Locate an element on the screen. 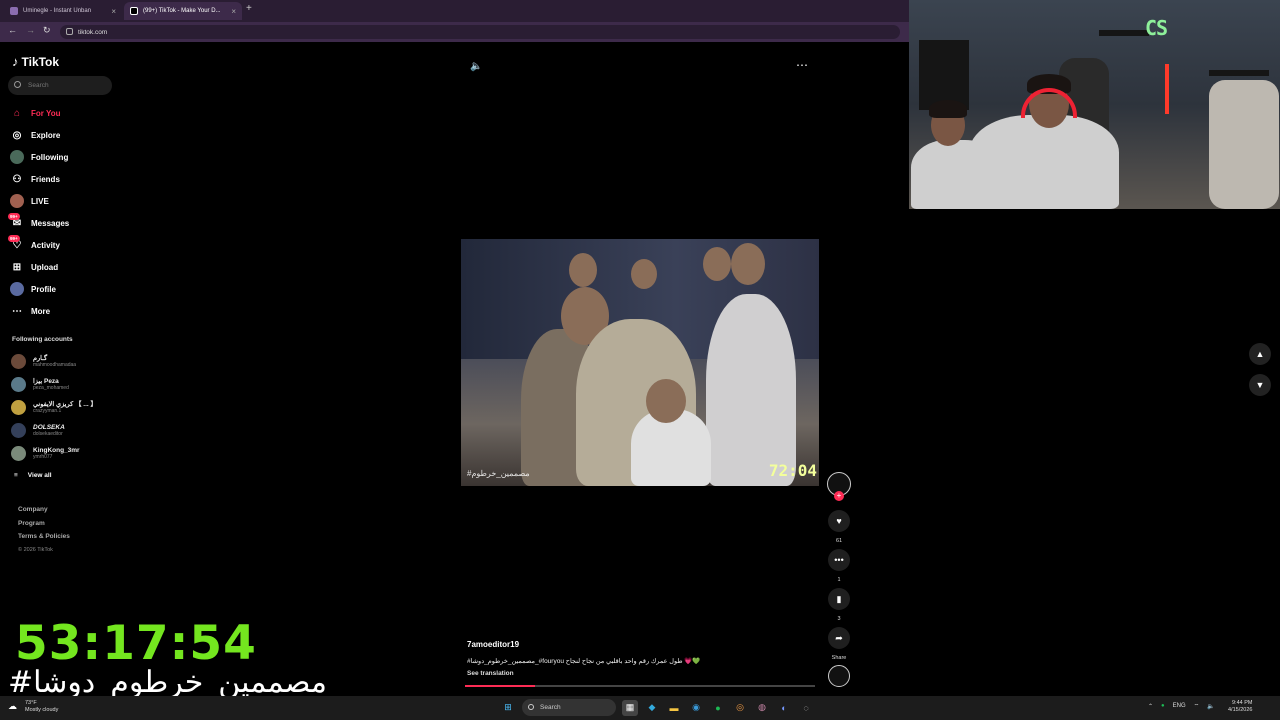 This screenshot has height=720, width=1280. weather-desc: Mostly cloudy is located at coordinates (42, 710).